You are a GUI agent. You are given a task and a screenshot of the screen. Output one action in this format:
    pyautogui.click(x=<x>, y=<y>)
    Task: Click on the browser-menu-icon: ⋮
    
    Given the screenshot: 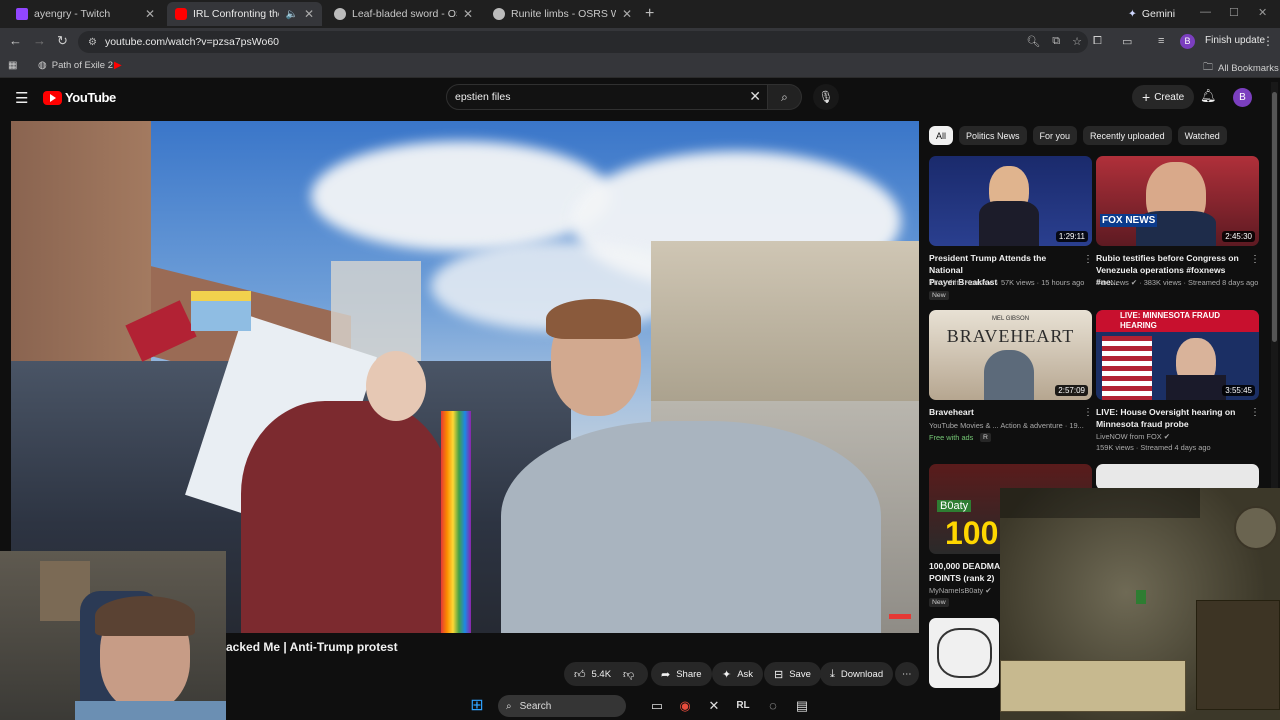 What is the action you would take?
    pyautogui.click(x=1268, y=41)
    